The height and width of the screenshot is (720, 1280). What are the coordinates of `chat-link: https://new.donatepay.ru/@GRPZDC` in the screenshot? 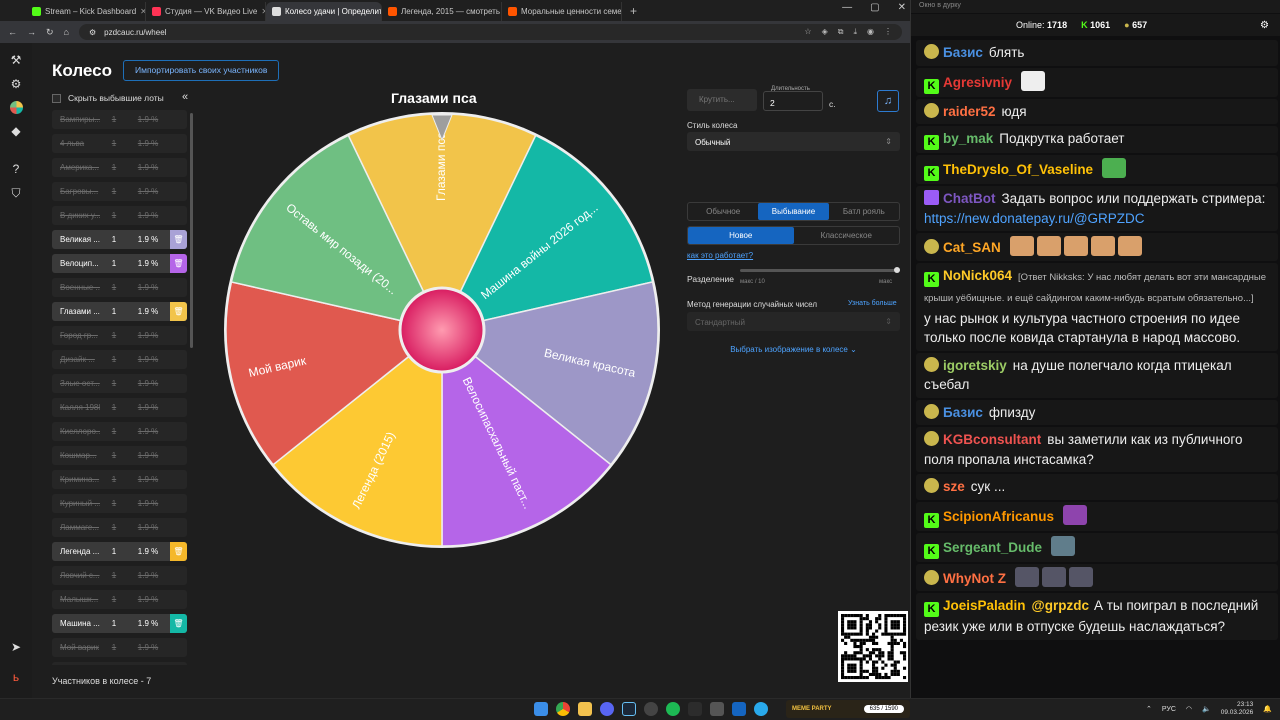 It's located at (1034, 218).